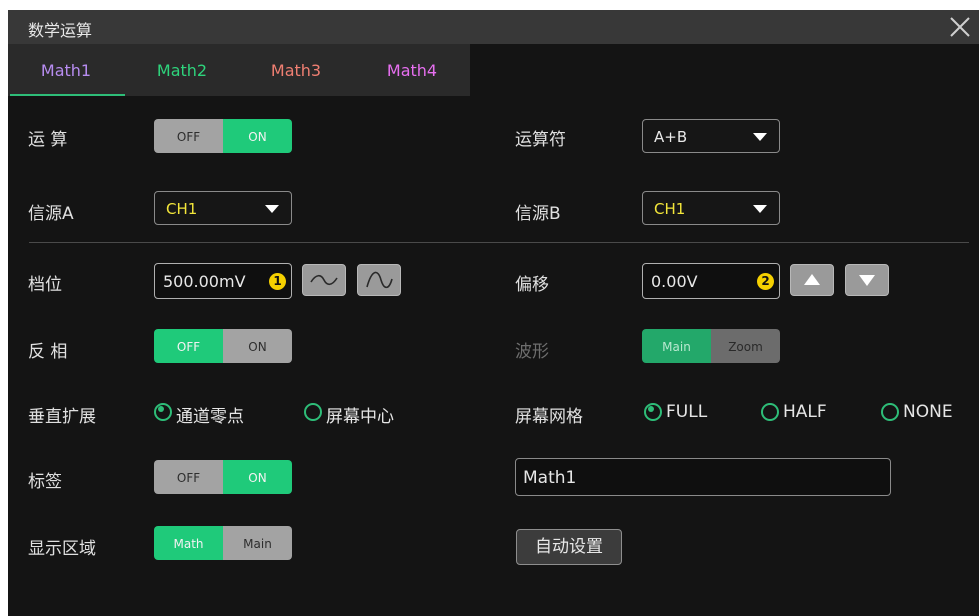  I want to click on operation-label: 运 算, so click(48, 140).